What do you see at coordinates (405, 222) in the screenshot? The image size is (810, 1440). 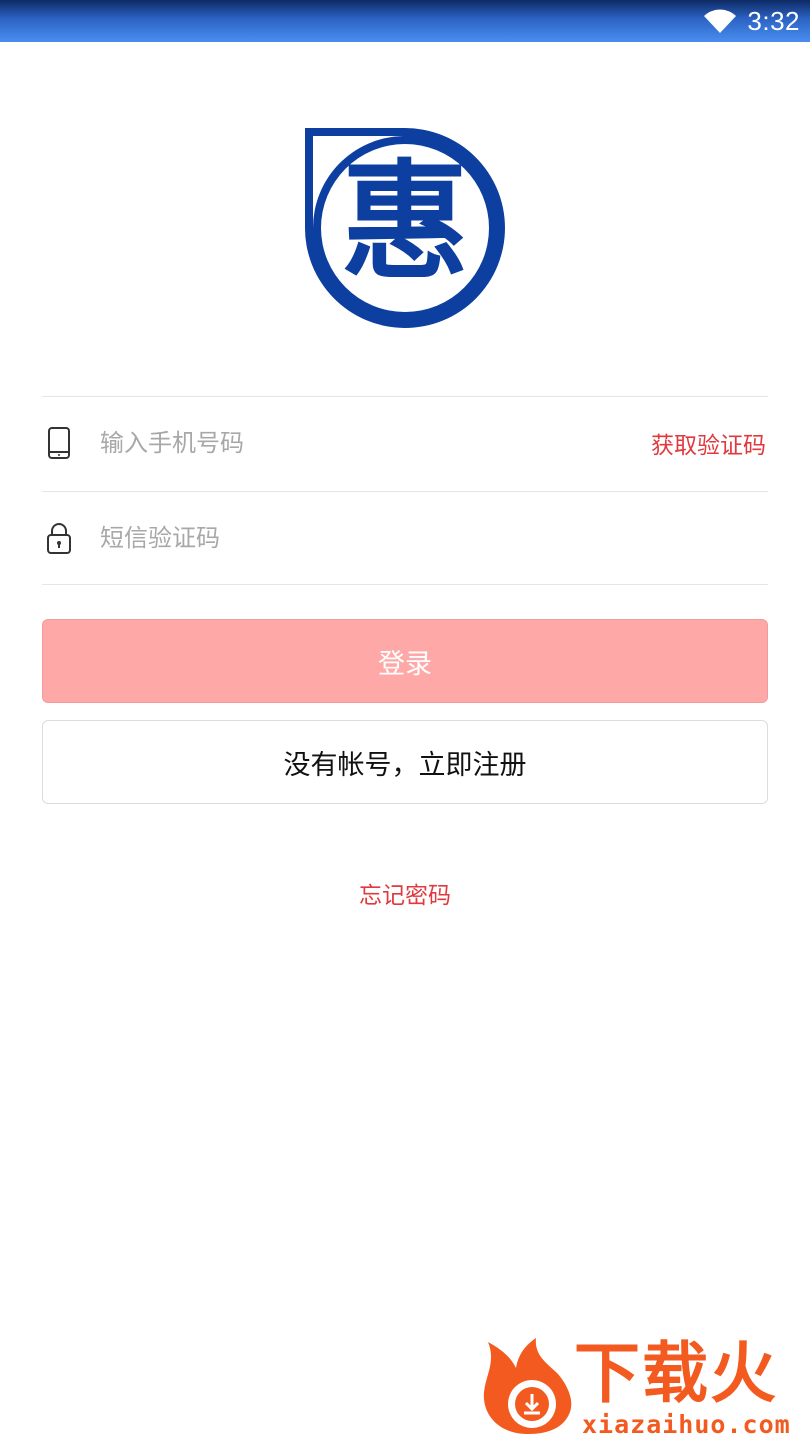 I see `logo-glyph: 惠` at bounding box center [405, 222].